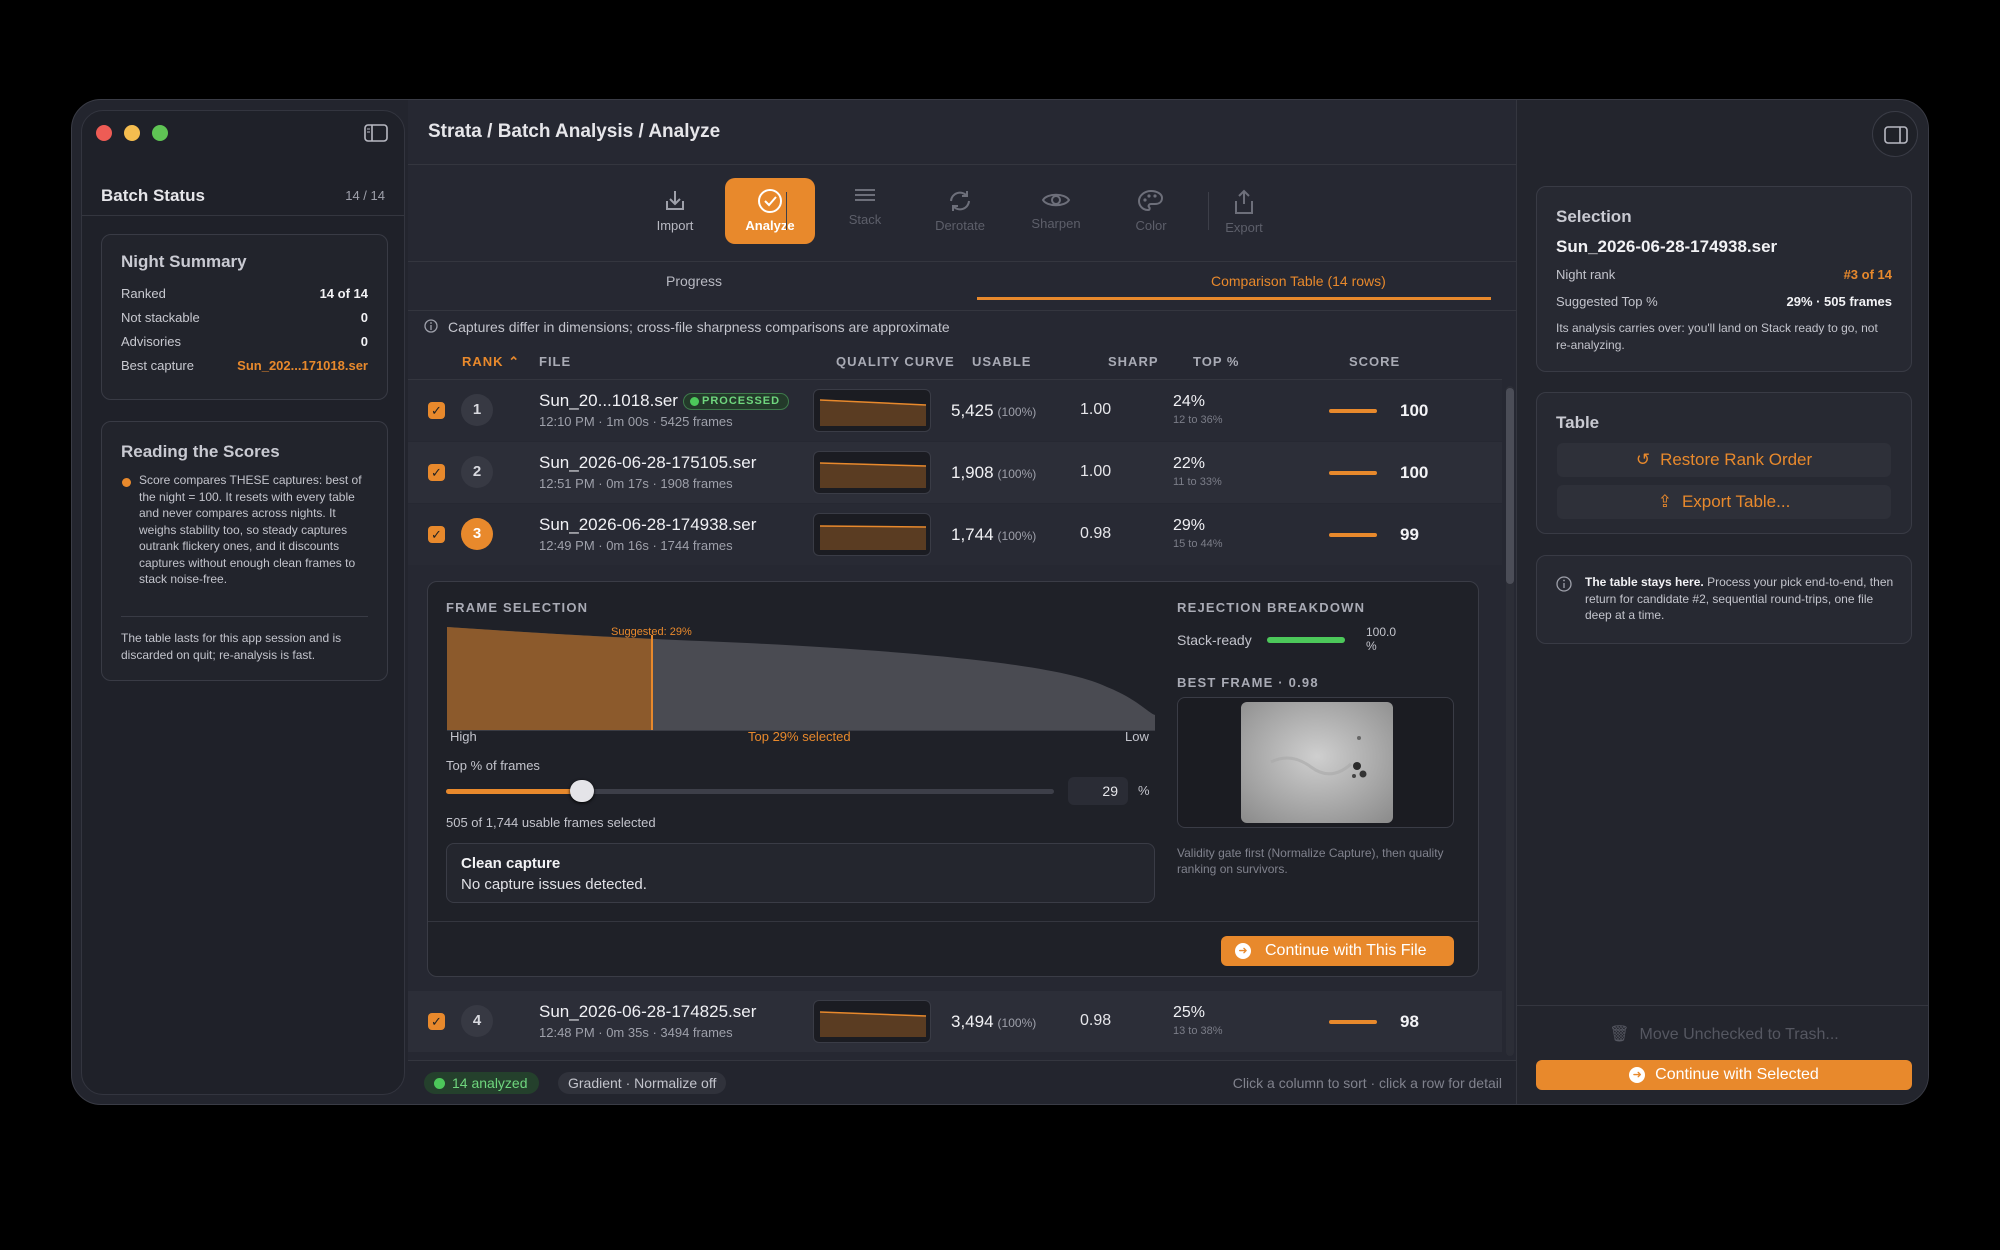 The width and height of the screenshot is (2000, 1250). Describe the element at coordinates (694, 281) in the screenshot. I see `tab-progress: Progress` at that location.